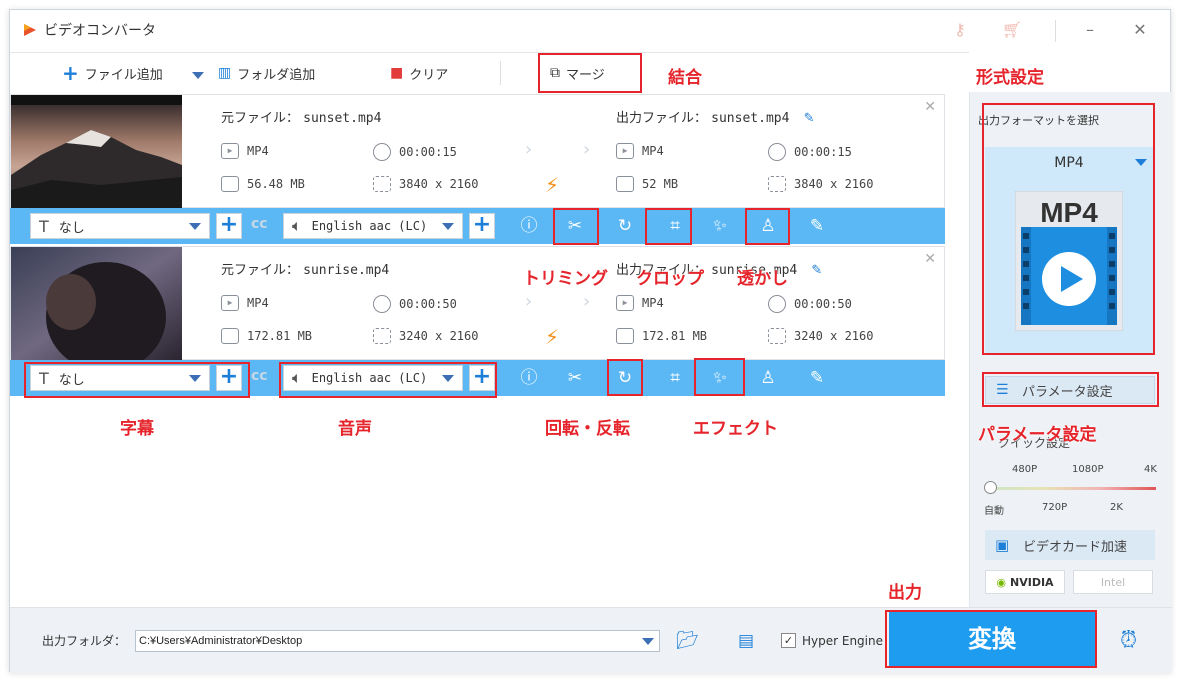 The height and width of the screenshot is (680, 1180). What do you see at coordinates (30, 30) in the screenshot?
I see `app-logo-icon` at bounding box center [30, 30].